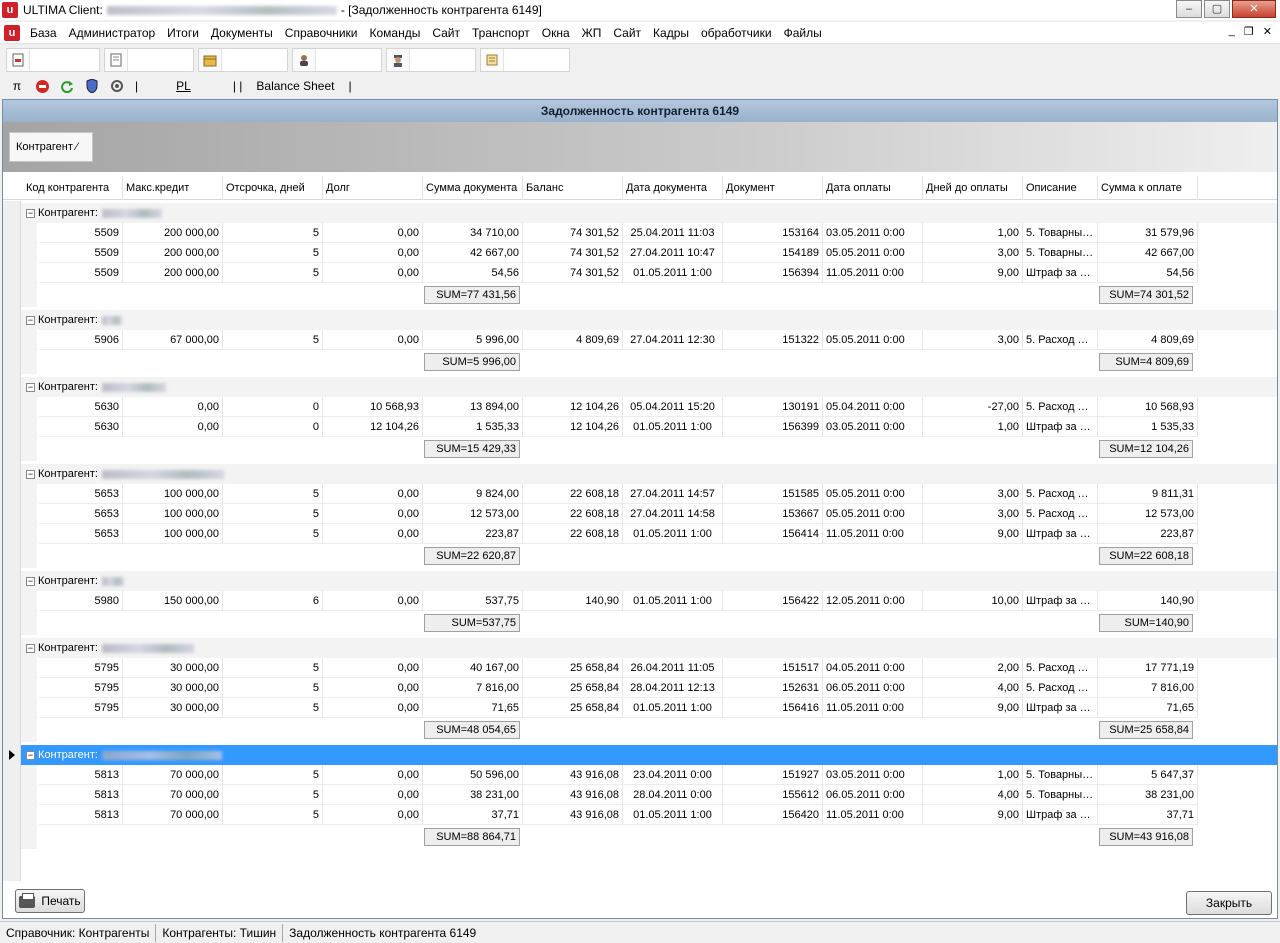 The width and height of the screenshot is (1280, 943). I want to click on cell-doc-sum: 71,65, so click(473, 708).